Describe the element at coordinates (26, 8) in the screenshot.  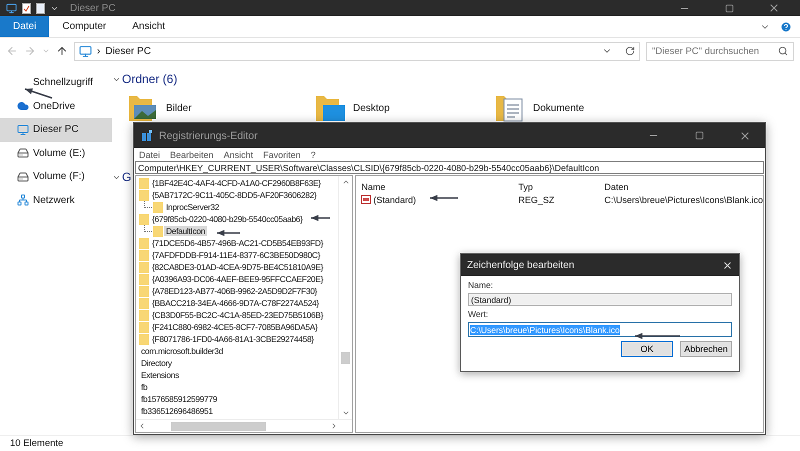
I see `properties-icon` at that location.